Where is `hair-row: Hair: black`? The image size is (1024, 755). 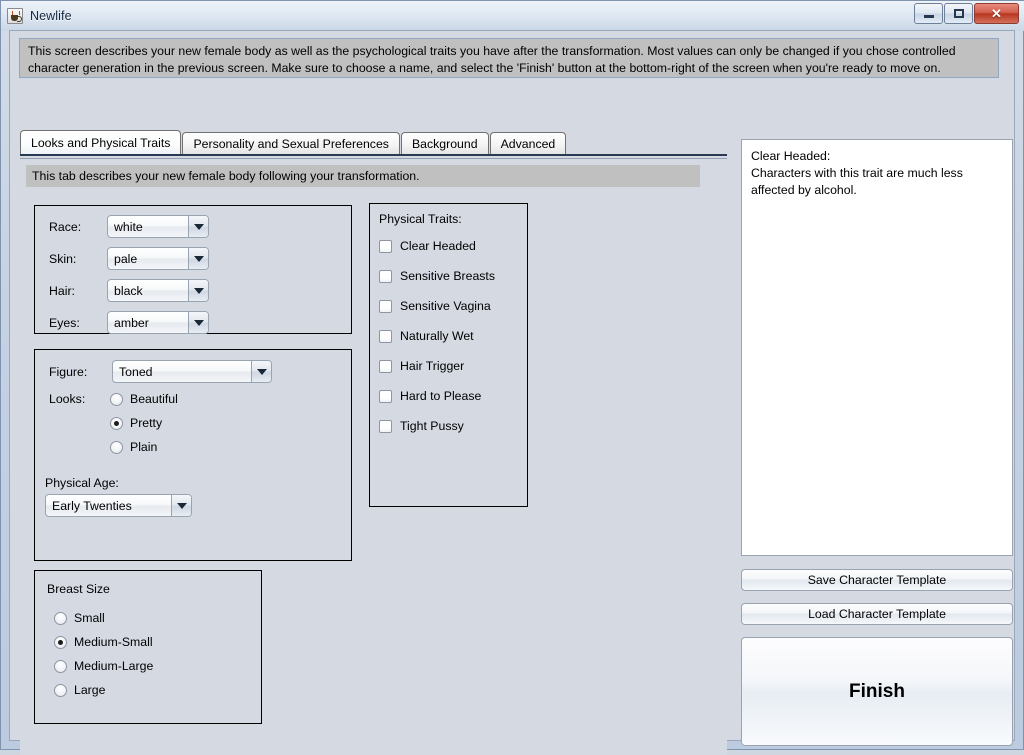 hair-row: Hair: black is located at coordinates (129, 290).